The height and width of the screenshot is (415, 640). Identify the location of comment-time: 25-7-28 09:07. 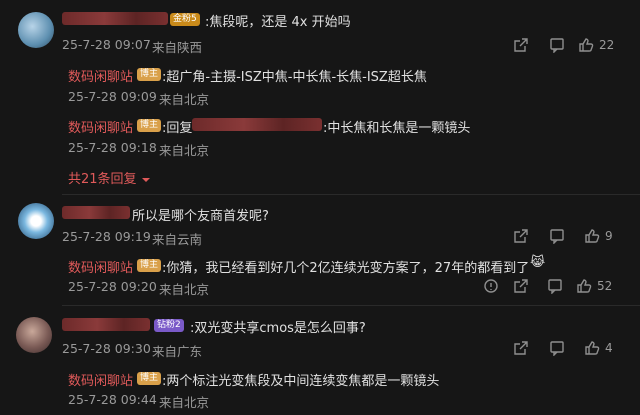
(106, 44).